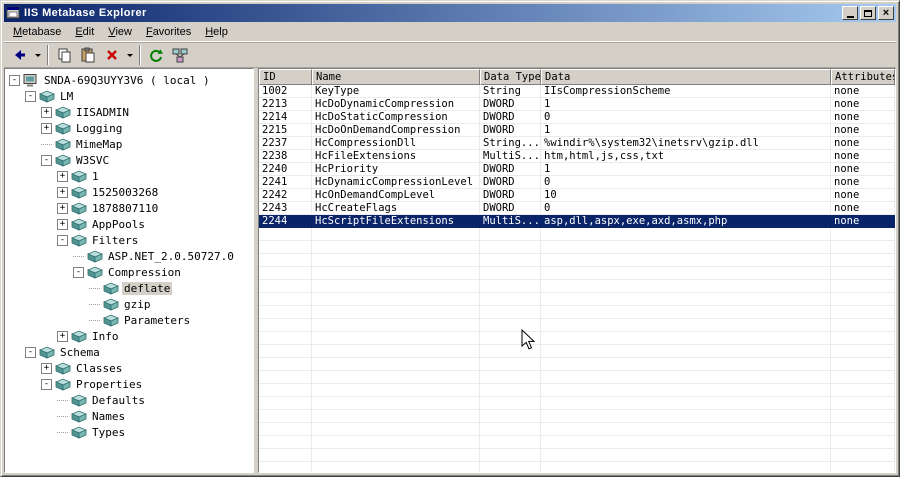 The width and height of the screenshot is (900, 477). Describe the element at coordinates (129, 144) in the screenshot. I see `tree-item: MimeMap` at that location.